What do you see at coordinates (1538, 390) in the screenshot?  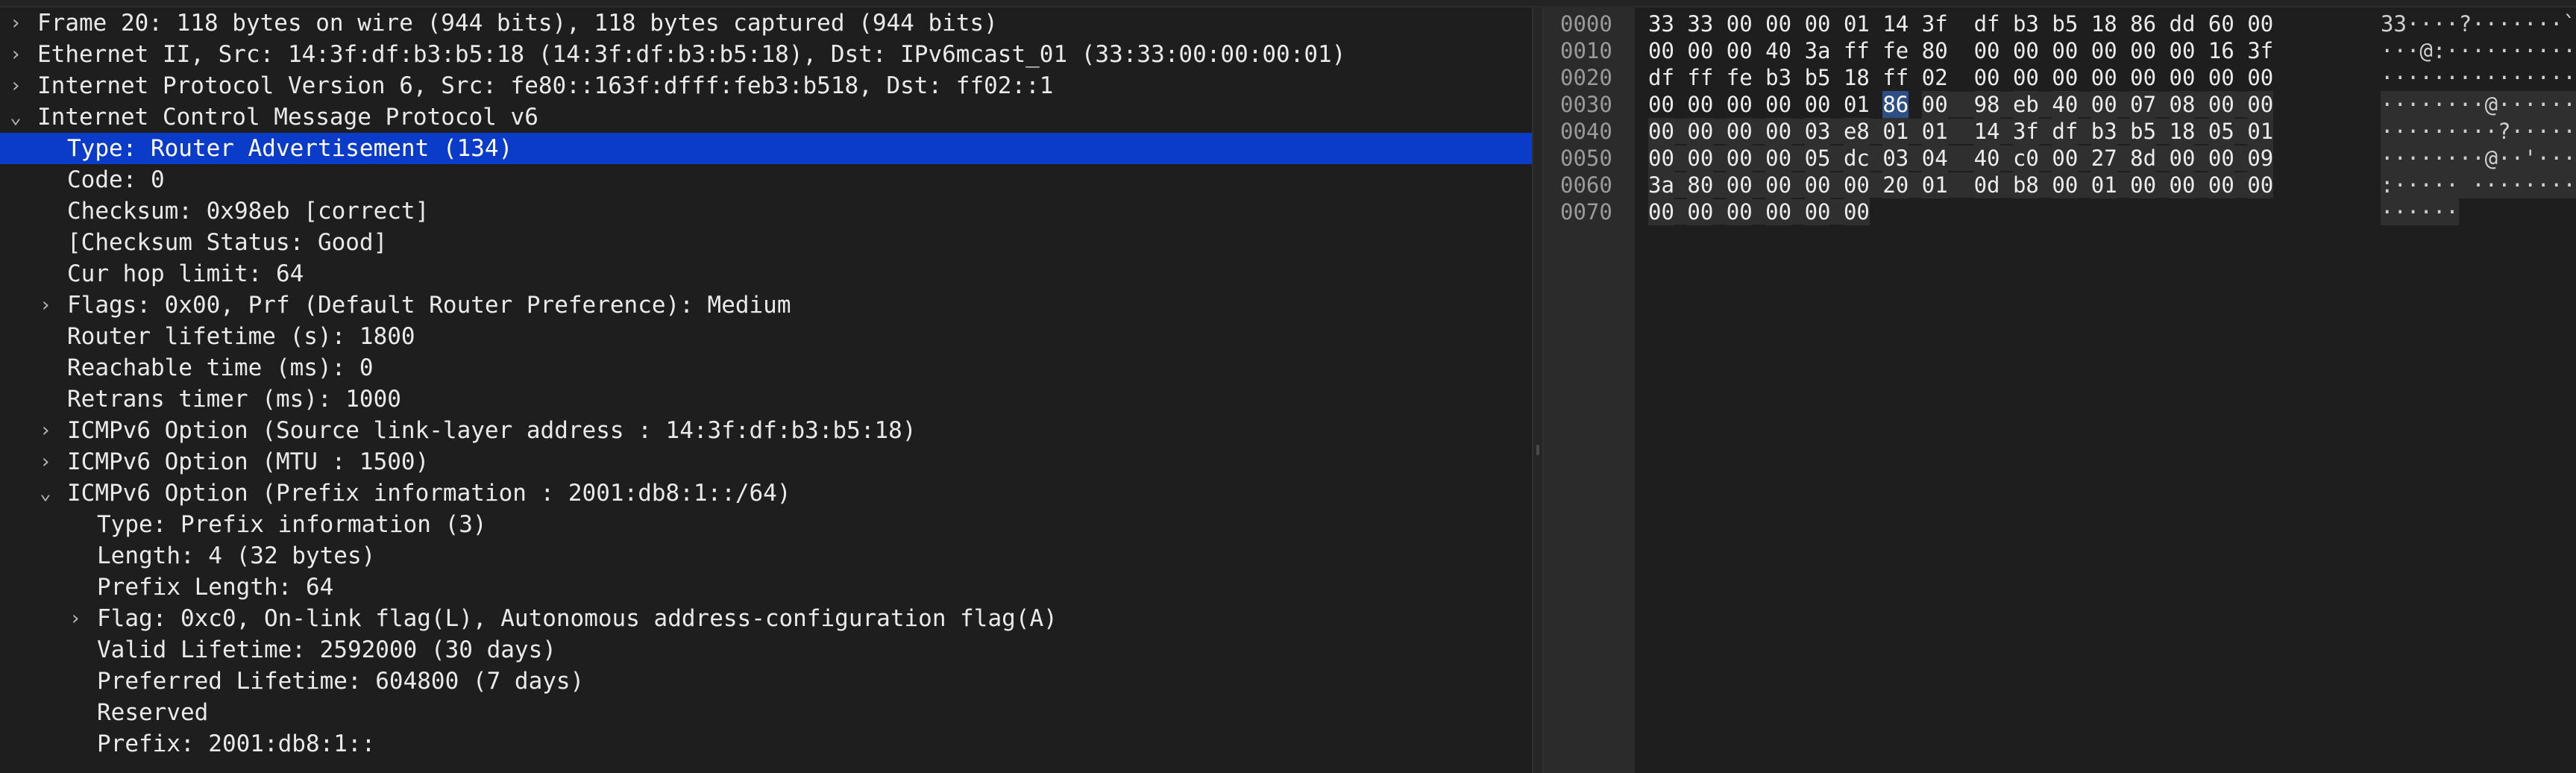 I see `pane-splitter` at bounding box center [1538, 390].